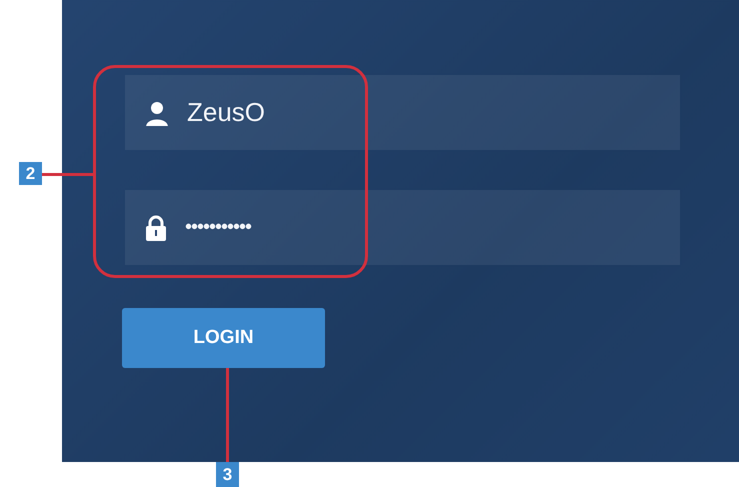 The width and height of the screenshot is (739, 487). I want to click on password-field: •••••••••••, so click(402, 227).